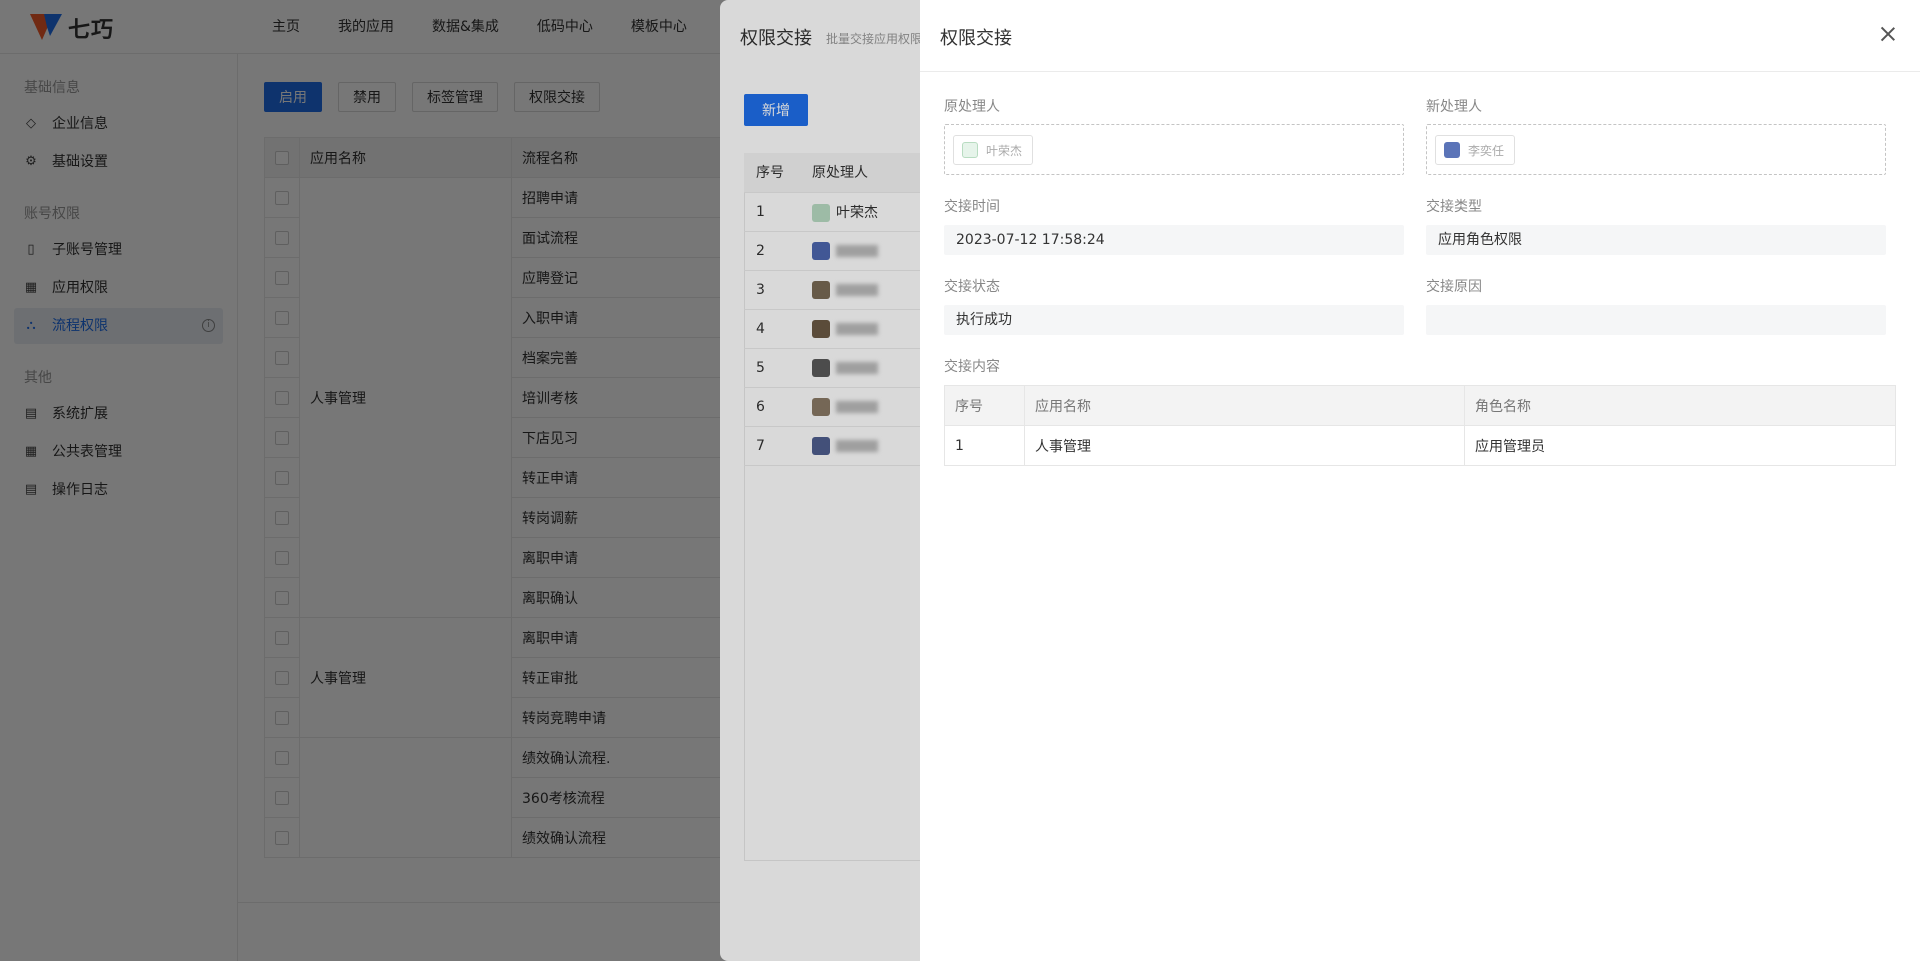 This screenshot has width=1920, height=961. Describe the element at coordinates (1454, 287) in the screenshot. I see `transfer-reason-label: 交接原因` at that location.